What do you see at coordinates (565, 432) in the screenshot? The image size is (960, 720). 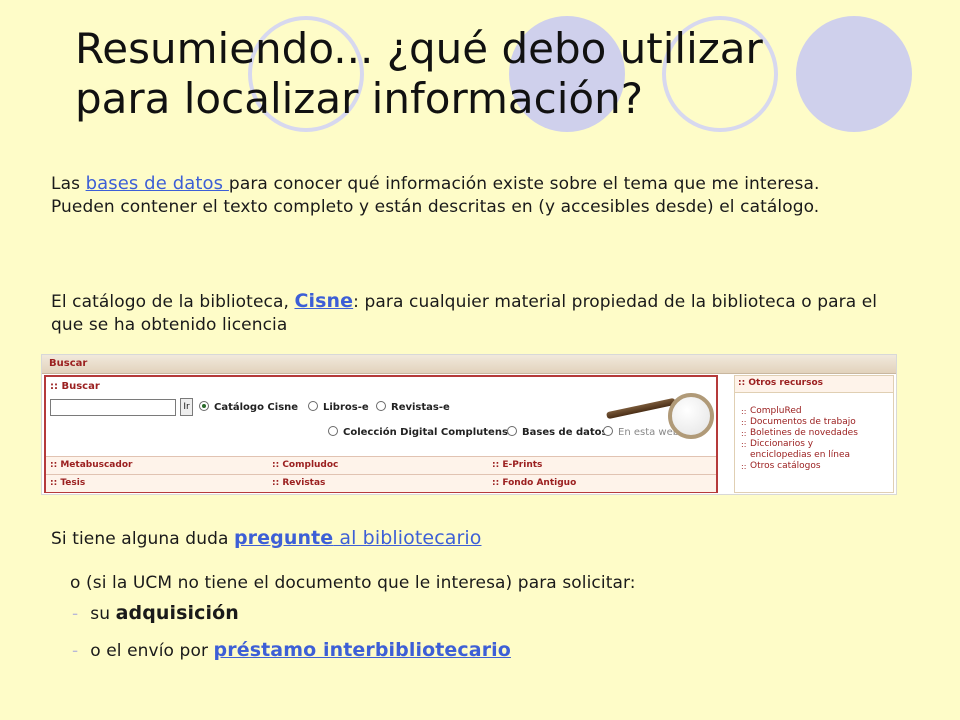 I see `radio-label: Bases de datos` at bounding box center [565, 432].